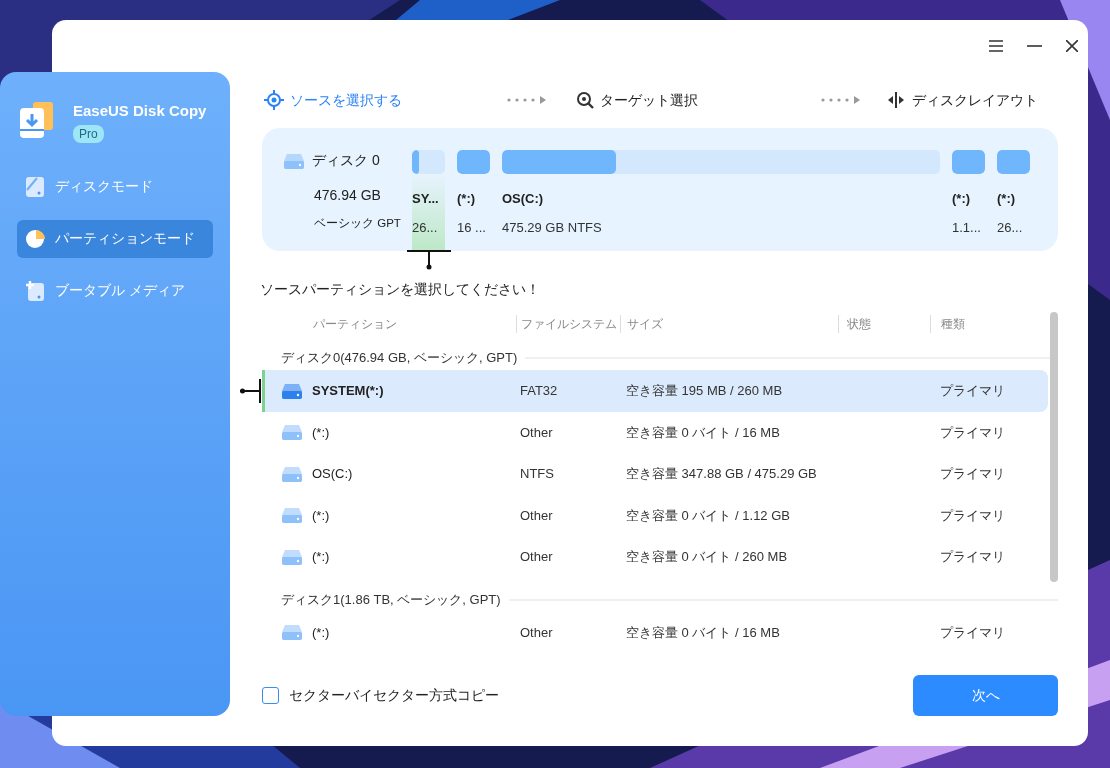 This screenshot has width=1110, height=768. I want to click on scrollbar-thumb, so click(1054, 447).